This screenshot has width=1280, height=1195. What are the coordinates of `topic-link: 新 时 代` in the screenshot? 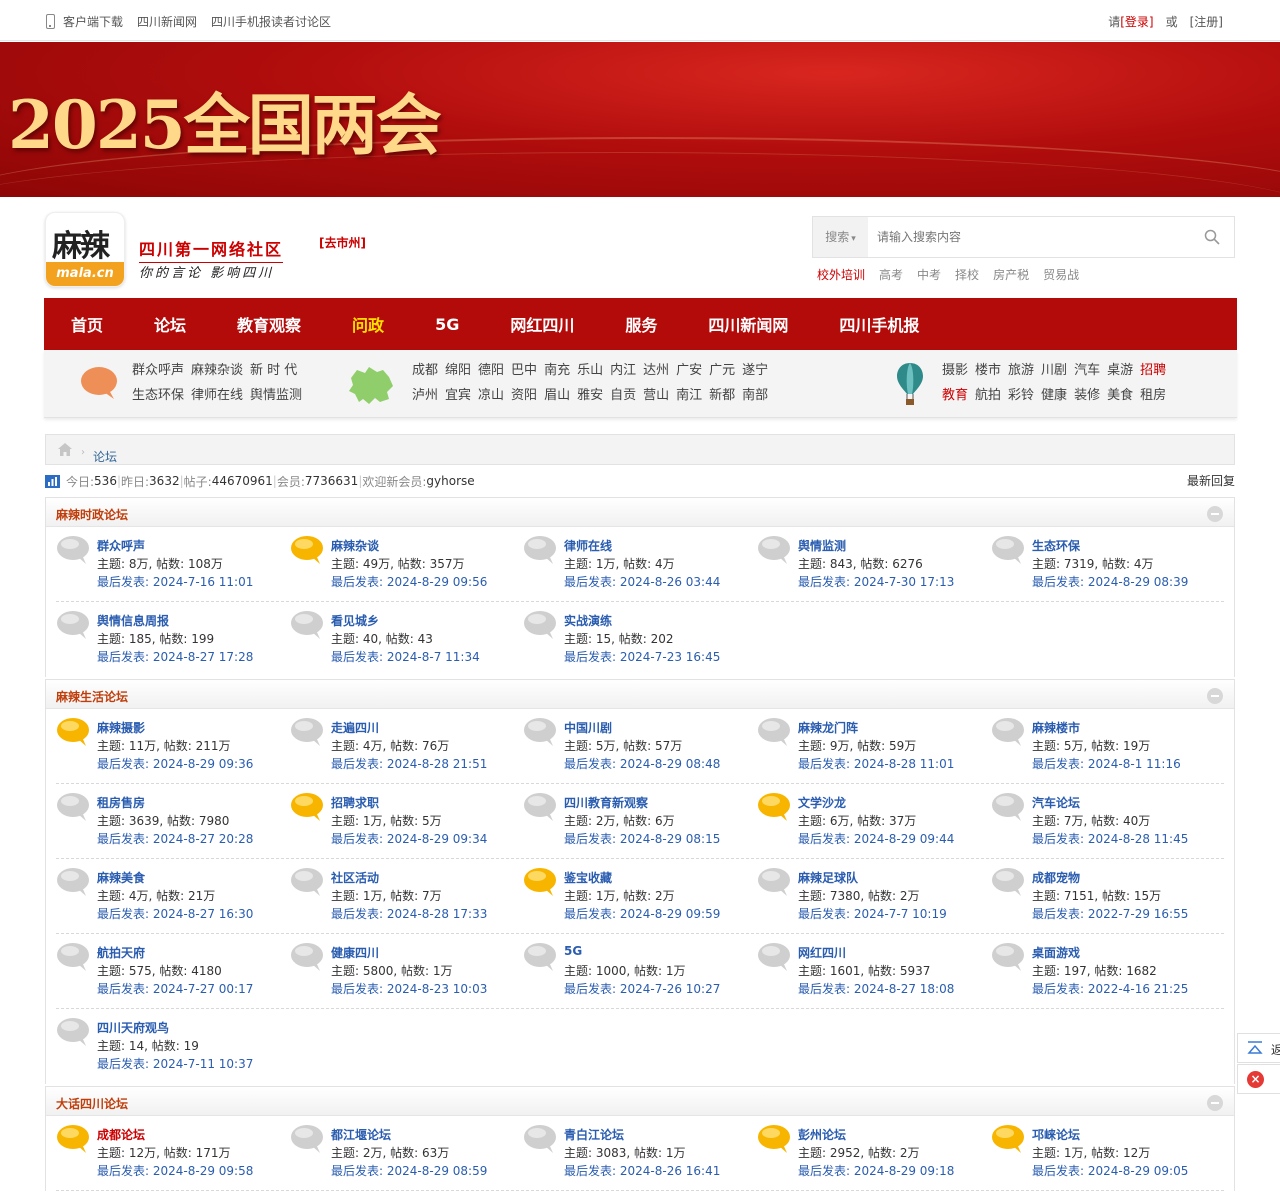 It's located at (273, 370).